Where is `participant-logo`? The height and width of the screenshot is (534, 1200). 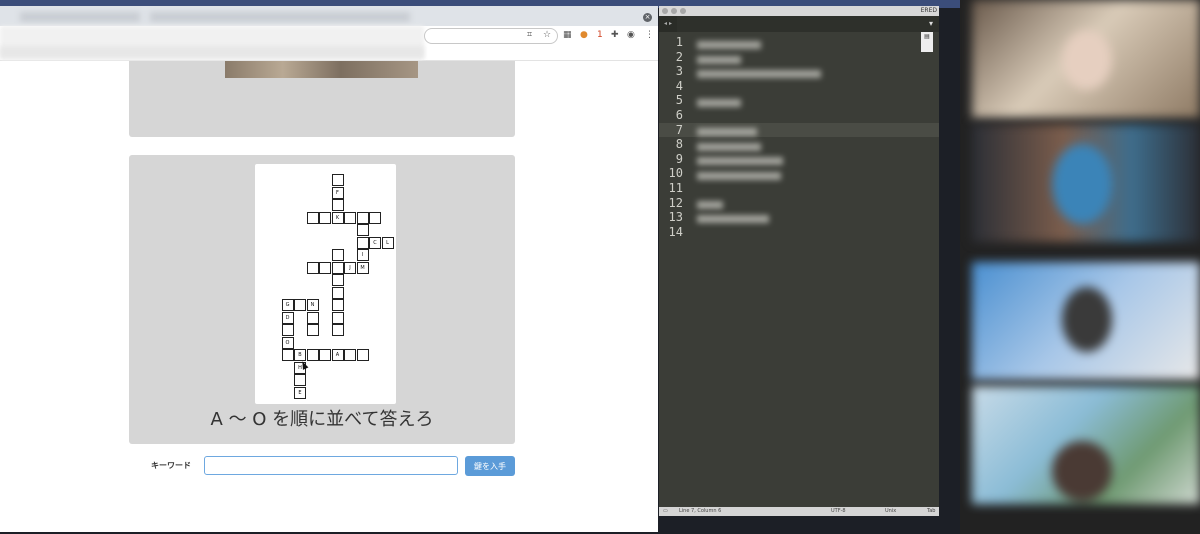
participant-logo is located at coordinates (1082, 184).